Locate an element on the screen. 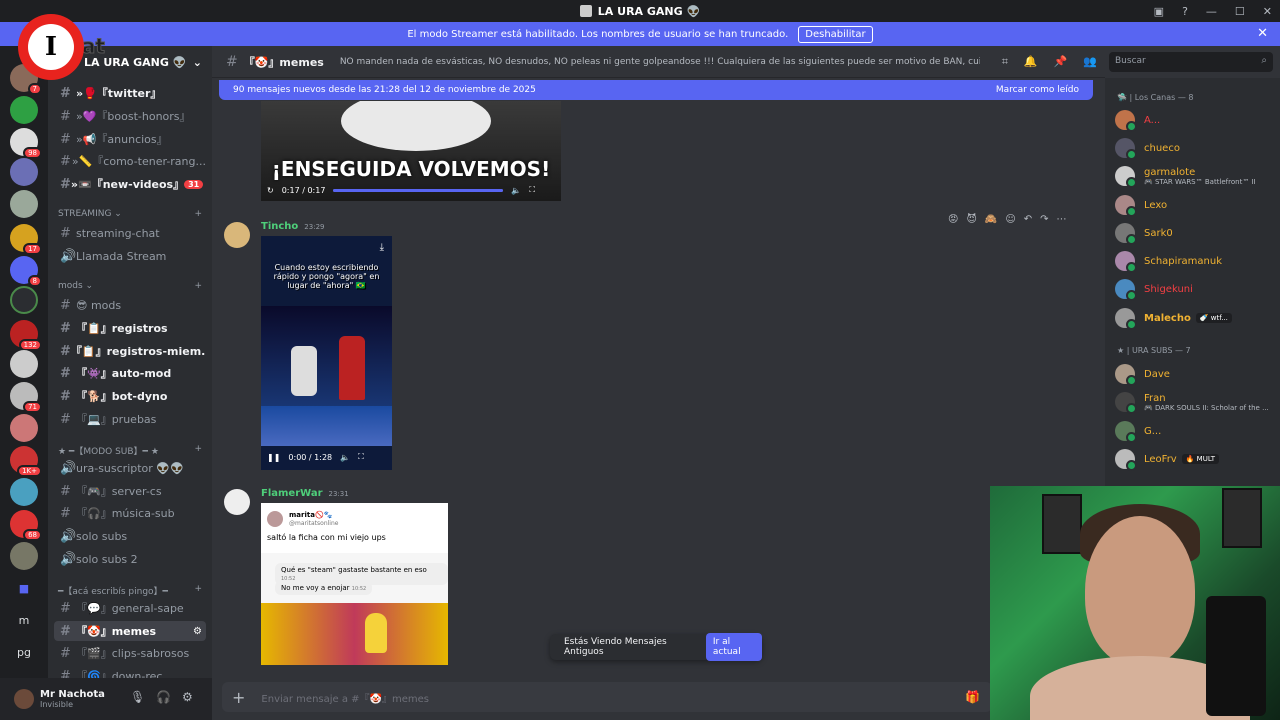  inbox-icon: ▣ is located at coordinates (1159, 11).